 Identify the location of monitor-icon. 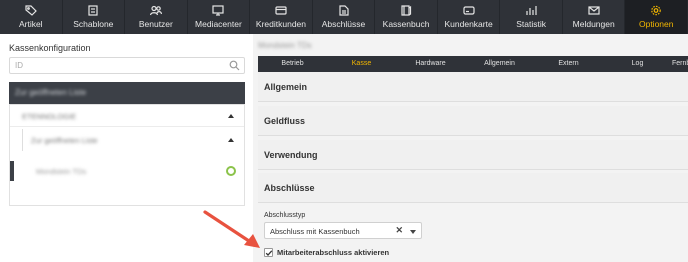
(218, 10).